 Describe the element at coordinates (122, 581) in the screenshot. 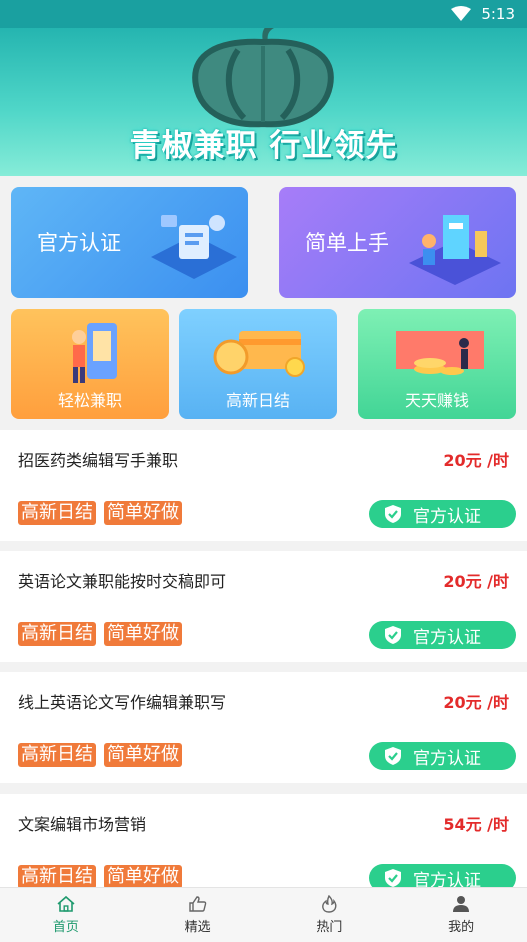

I see `job-title: 英语论文兼职能按时交稿即可` at that location.